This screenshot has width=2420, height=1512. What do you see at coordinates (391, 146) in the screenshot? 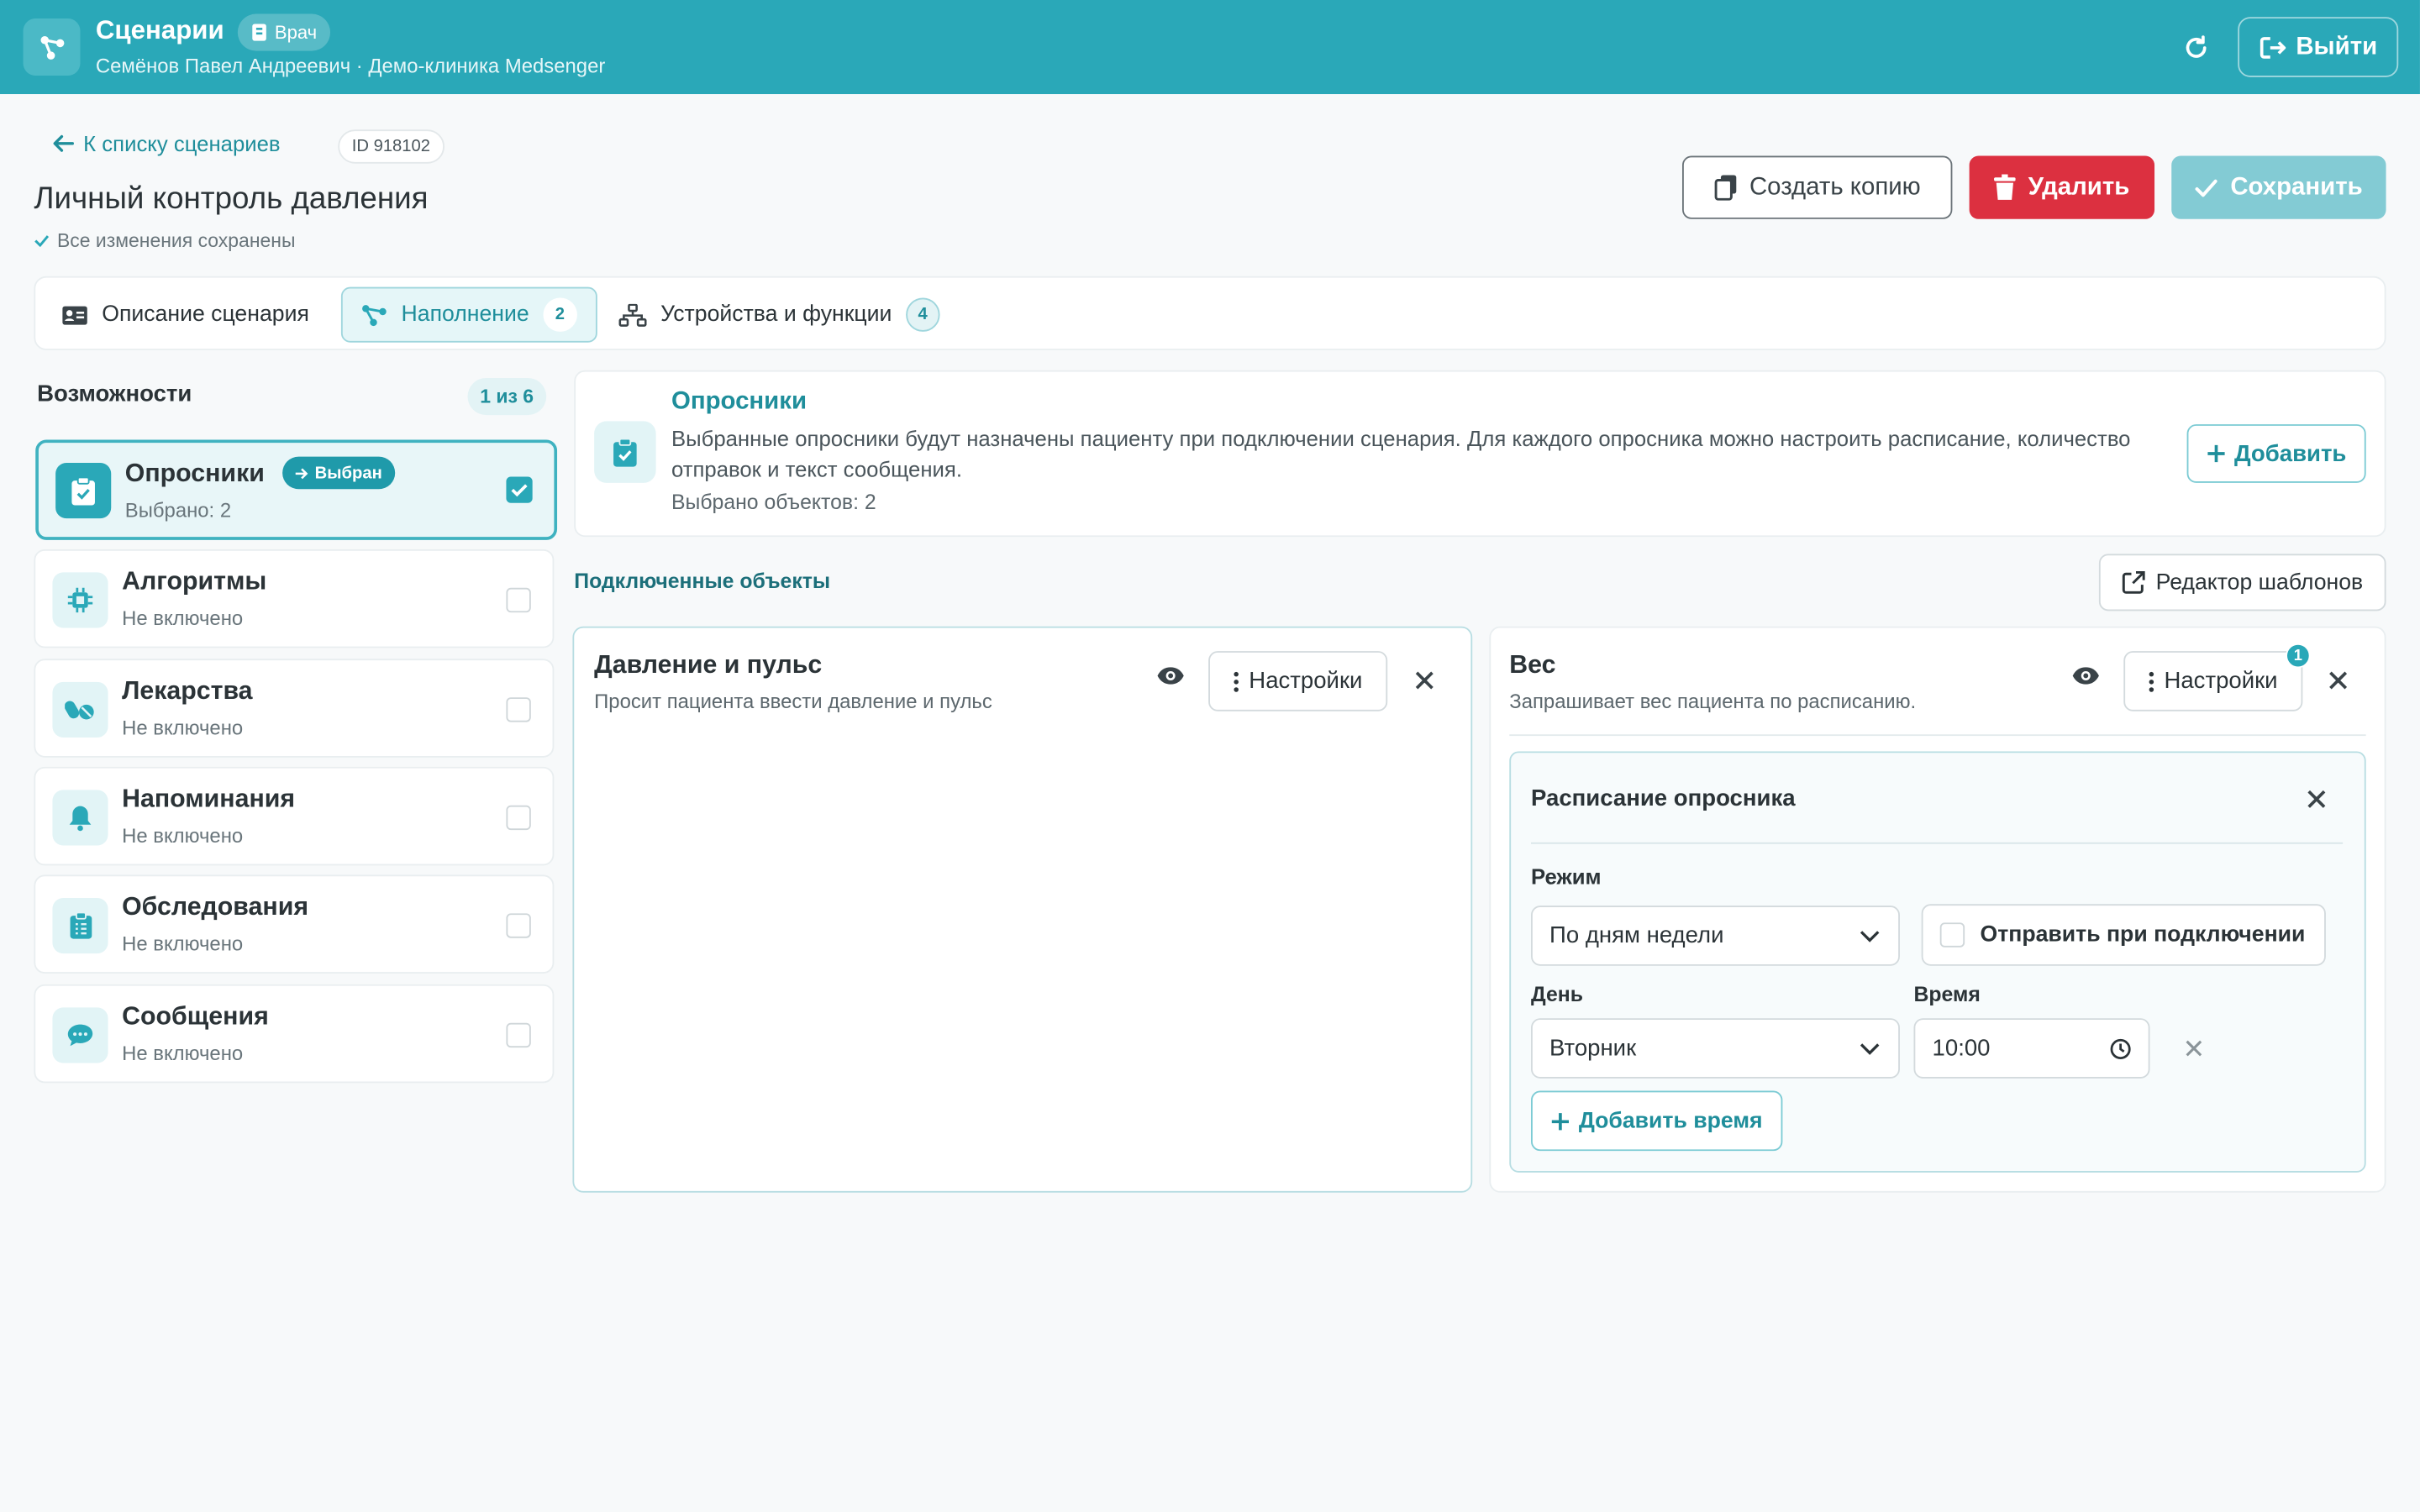
I see `scenario-id-chip: ID 918102` at bounding box center [391, 146].